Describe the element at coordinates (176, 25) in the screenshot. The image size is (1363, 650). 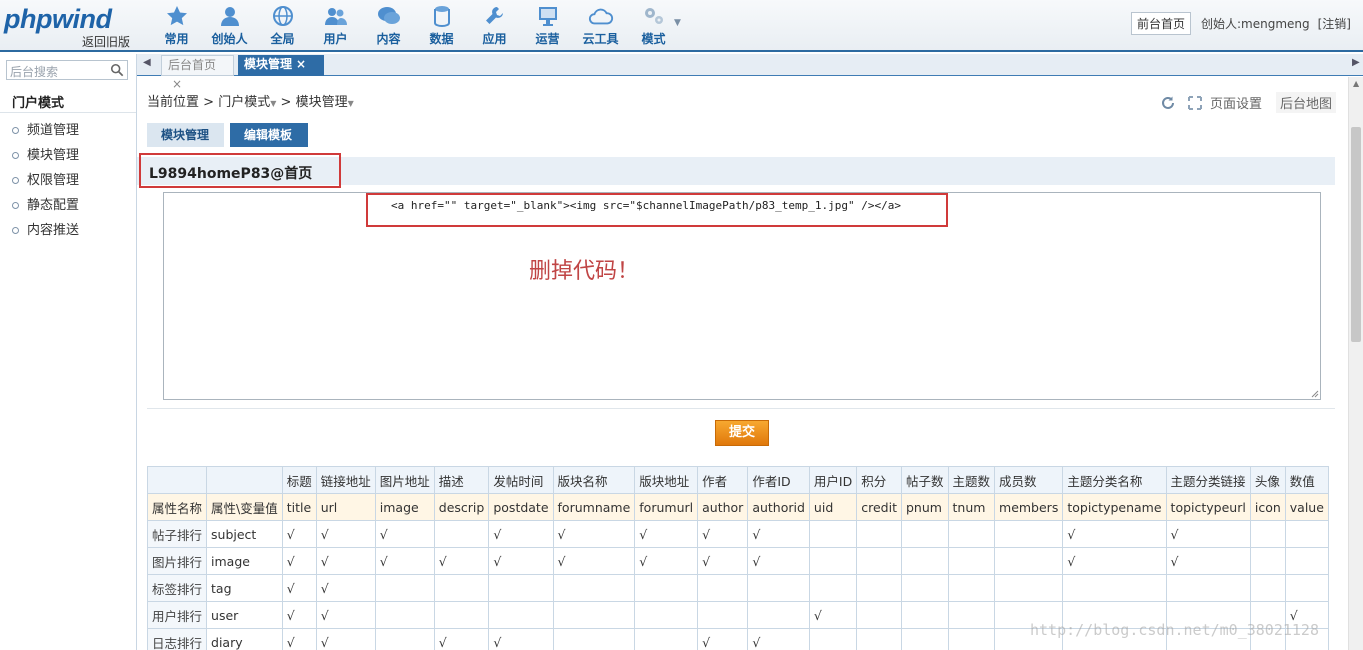
I see `nav-common: 常用` at that location.